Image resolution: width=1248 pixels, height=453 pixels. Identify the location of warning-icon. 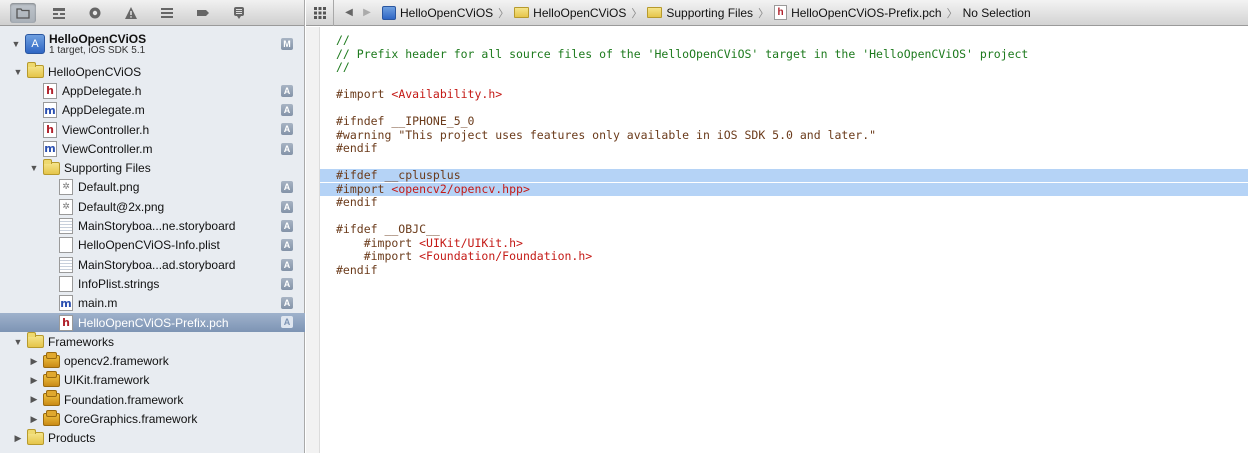
(131, 13).